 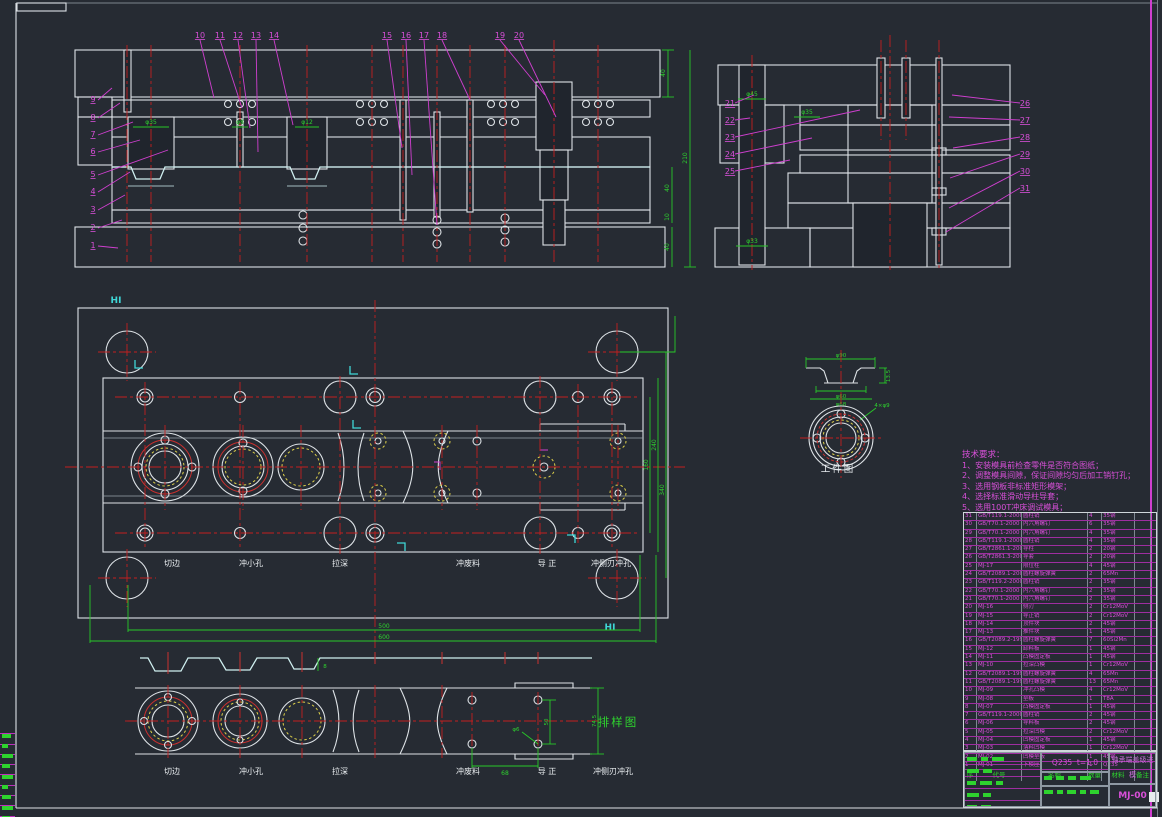 I want to click on drawing-title: 轴承端盖级进模, so click(x=1132, y=767).